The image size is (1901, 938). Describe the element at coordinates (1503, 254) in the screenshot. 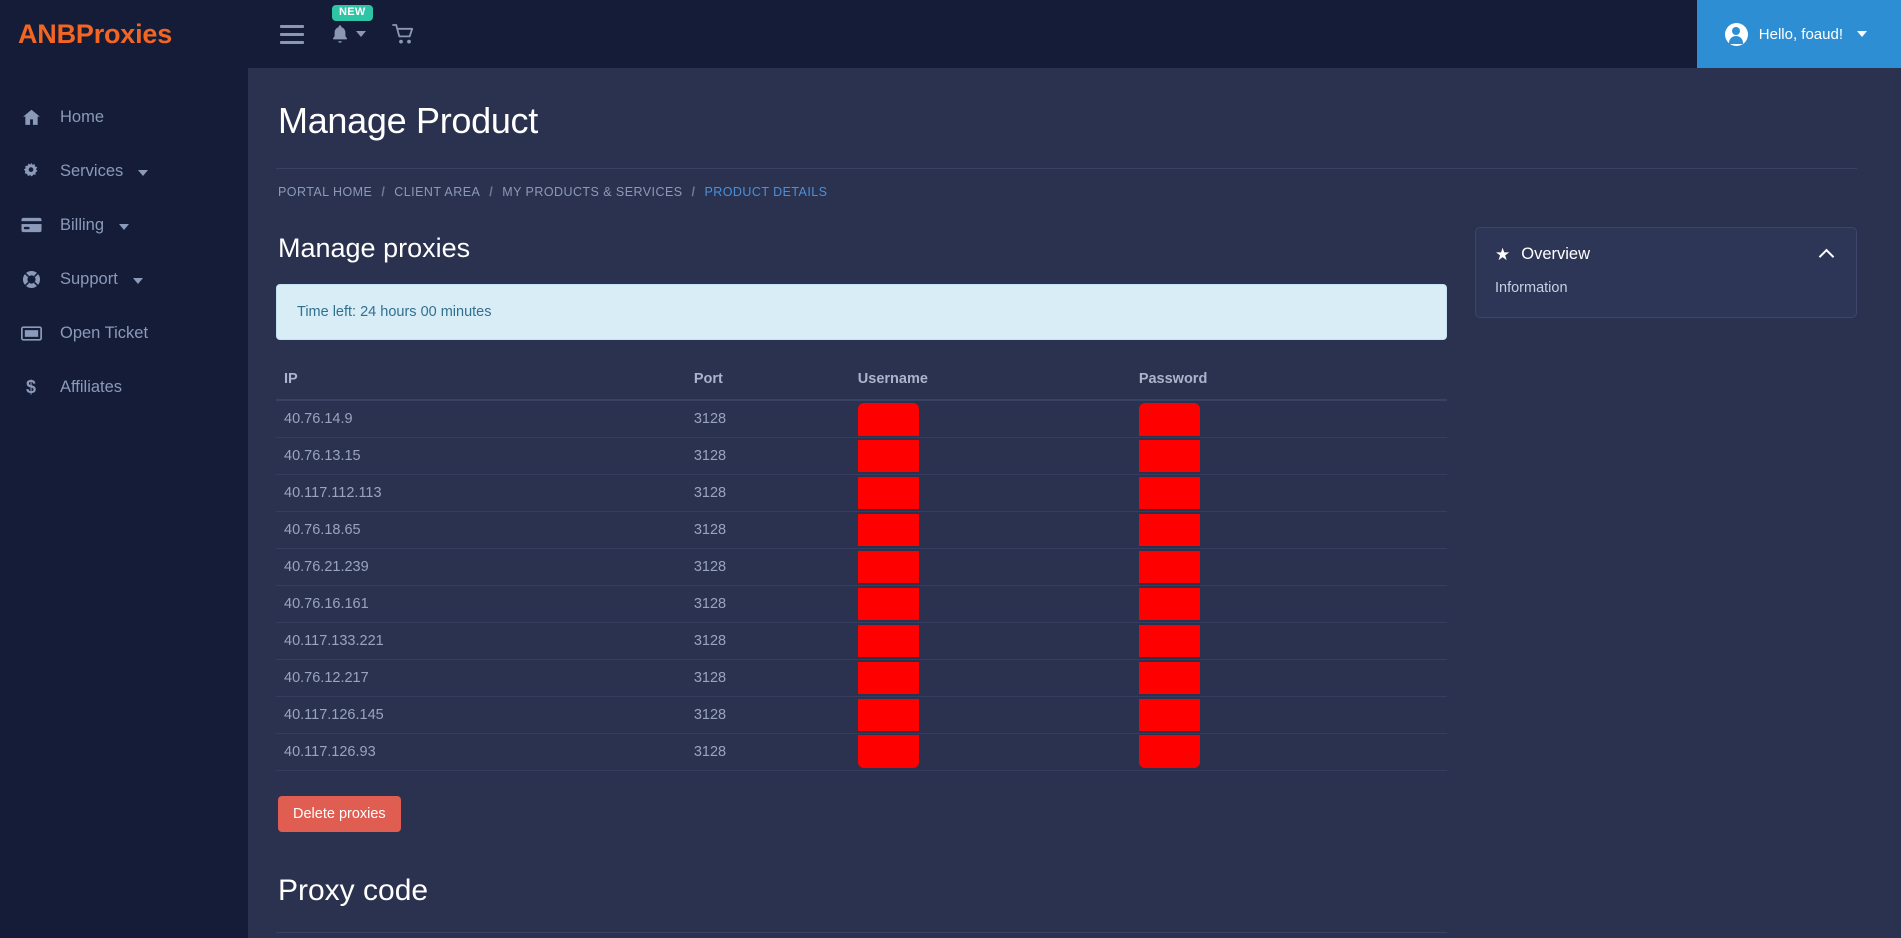

I see `star-icon: ★` at that location.